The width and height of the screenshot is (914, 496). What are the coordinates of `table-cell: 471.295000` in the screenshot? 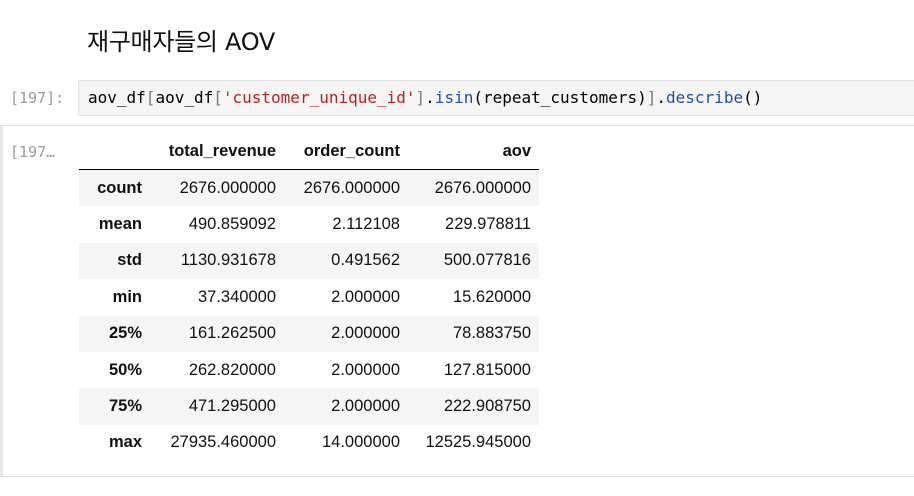 It's located at (232, 406).